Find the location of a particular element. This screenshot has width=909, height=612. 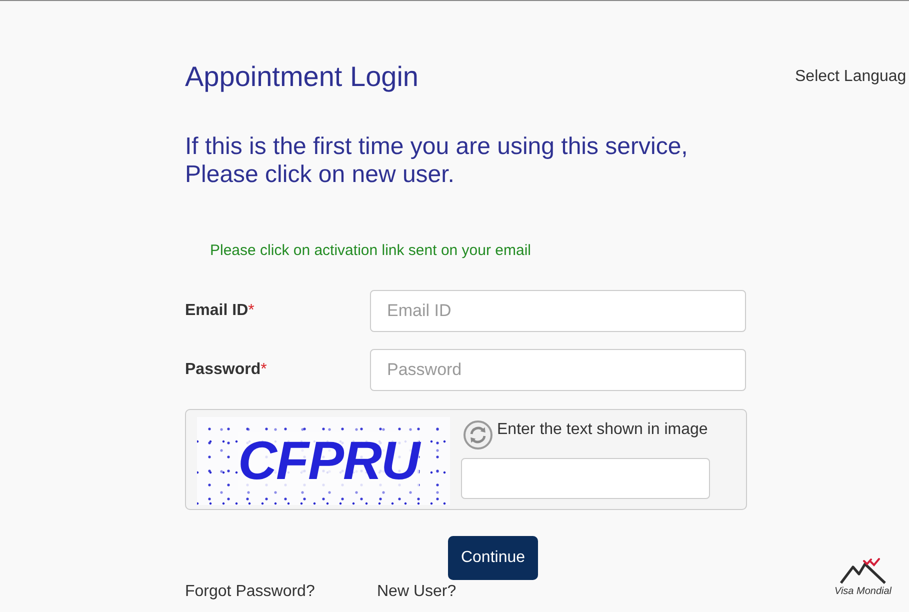

text-link: New User? is located at coordinates (416, 592).